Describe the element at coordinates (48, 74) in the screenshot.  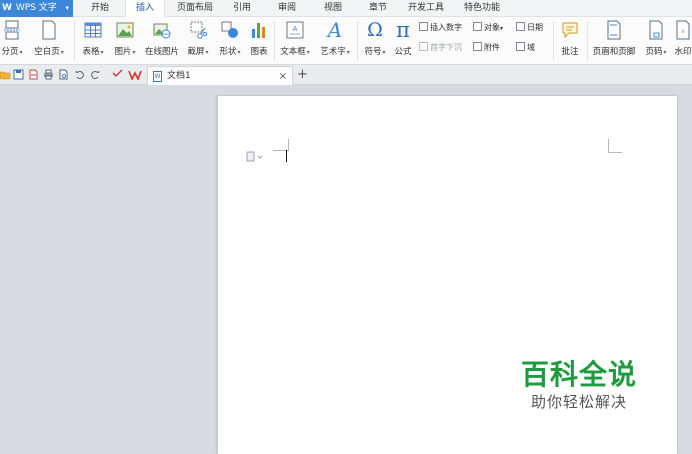
I see `print-icon` at that location.